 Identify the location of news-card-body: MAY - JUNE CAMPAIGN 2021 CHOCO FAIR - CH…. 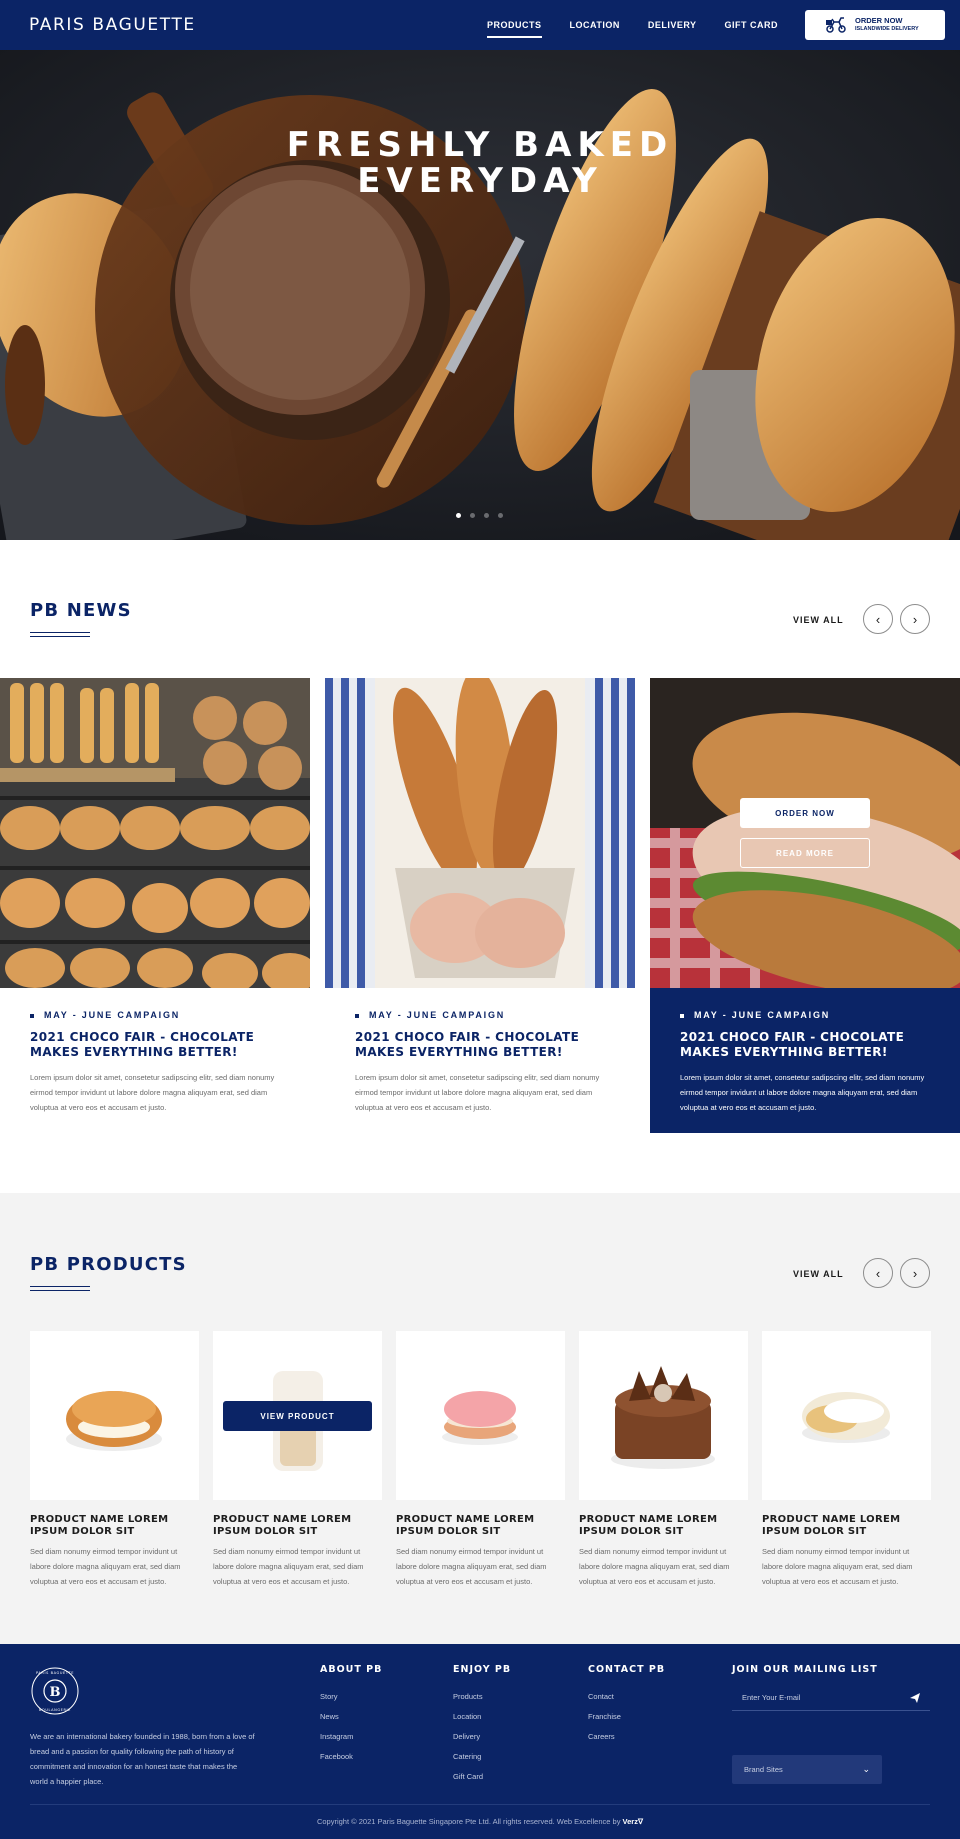
(805, 1060).